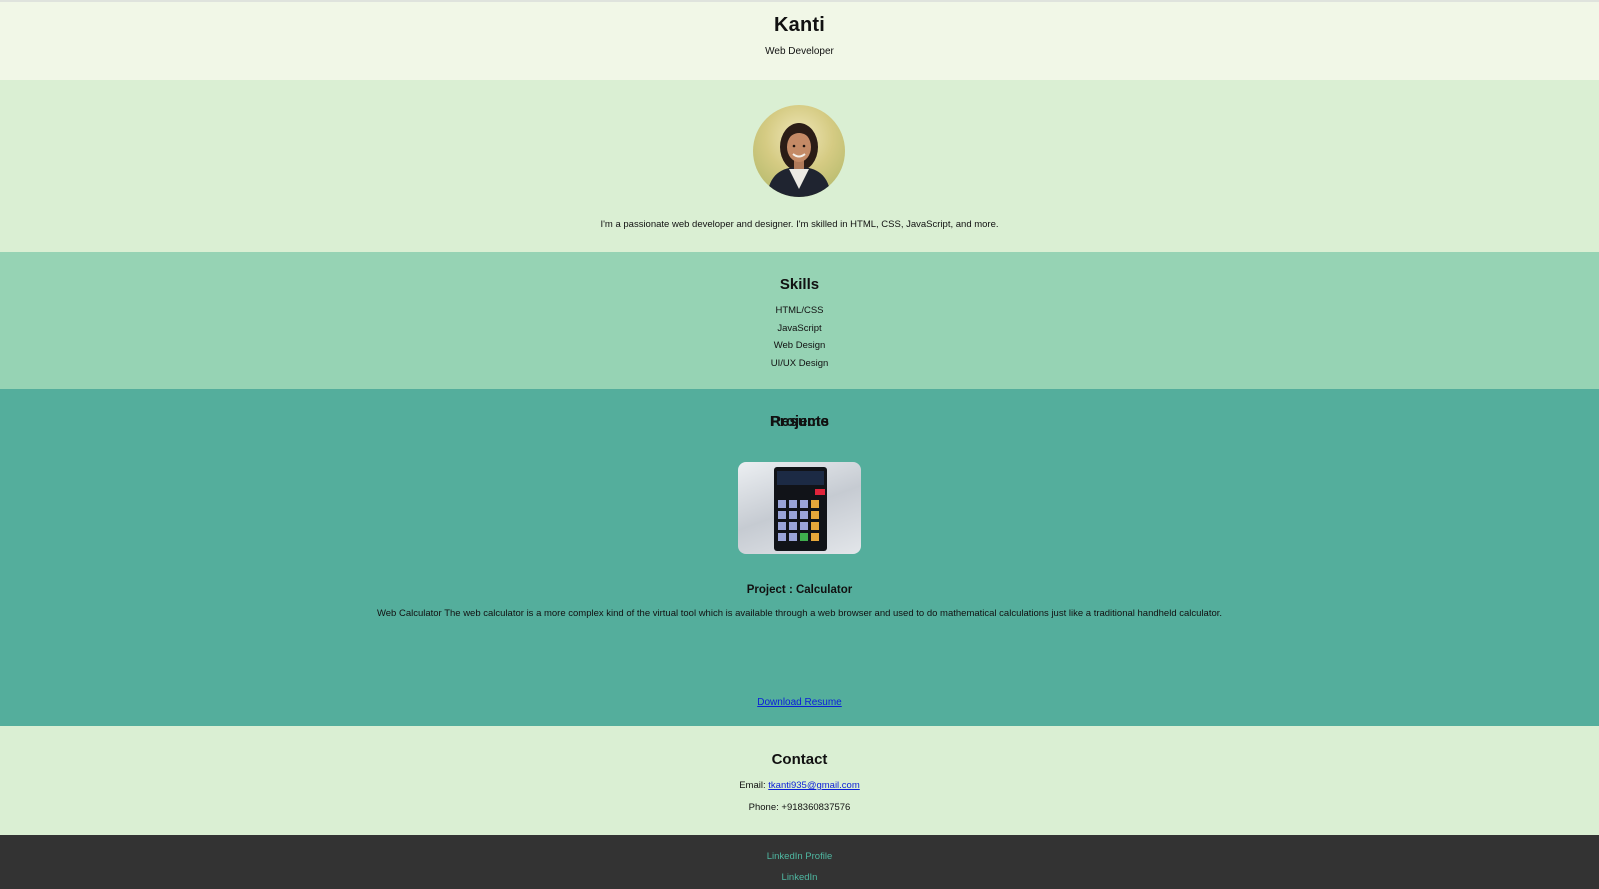 Image resolution: width=1599 pixels, height=889 pixels. I want to click on resume-link-wrapper: Download Resume, so click(799, 702).